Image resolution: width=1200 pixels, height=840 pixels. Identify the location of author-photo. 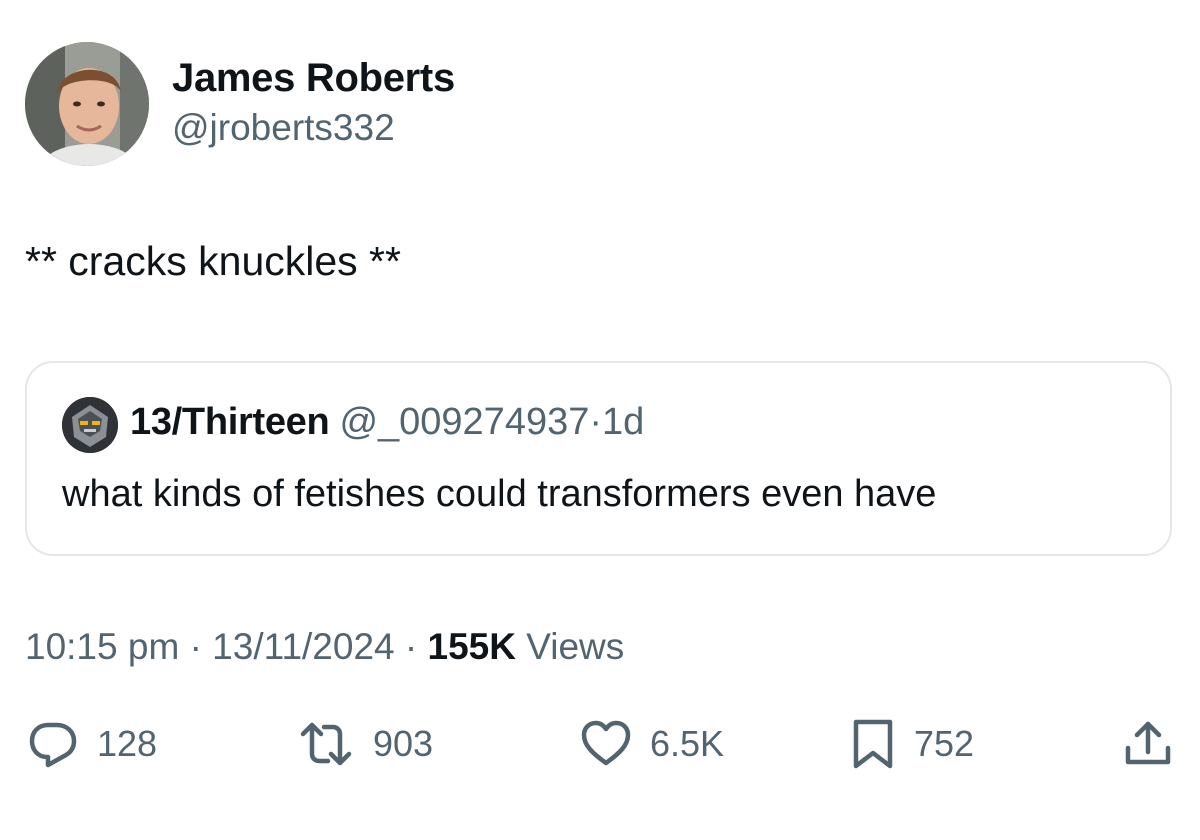
(87, 104).